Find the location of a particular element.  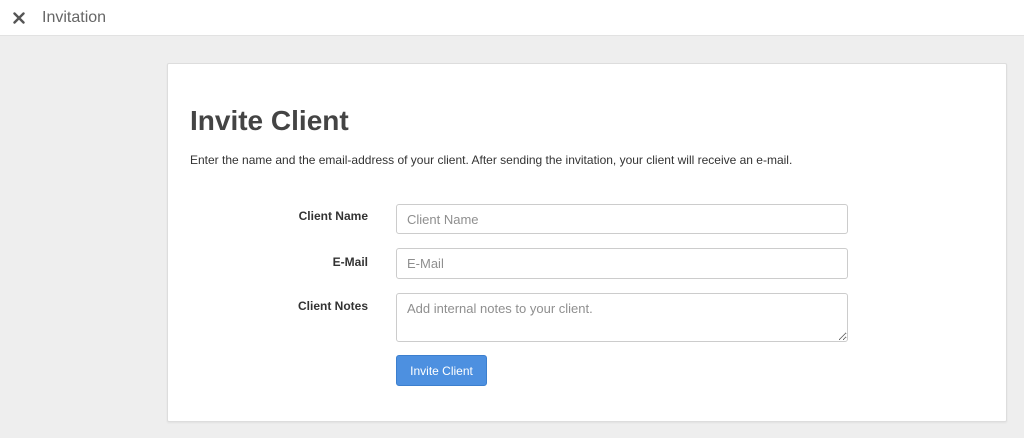

email-label: E-Mail is located at coordinates (350, 262).